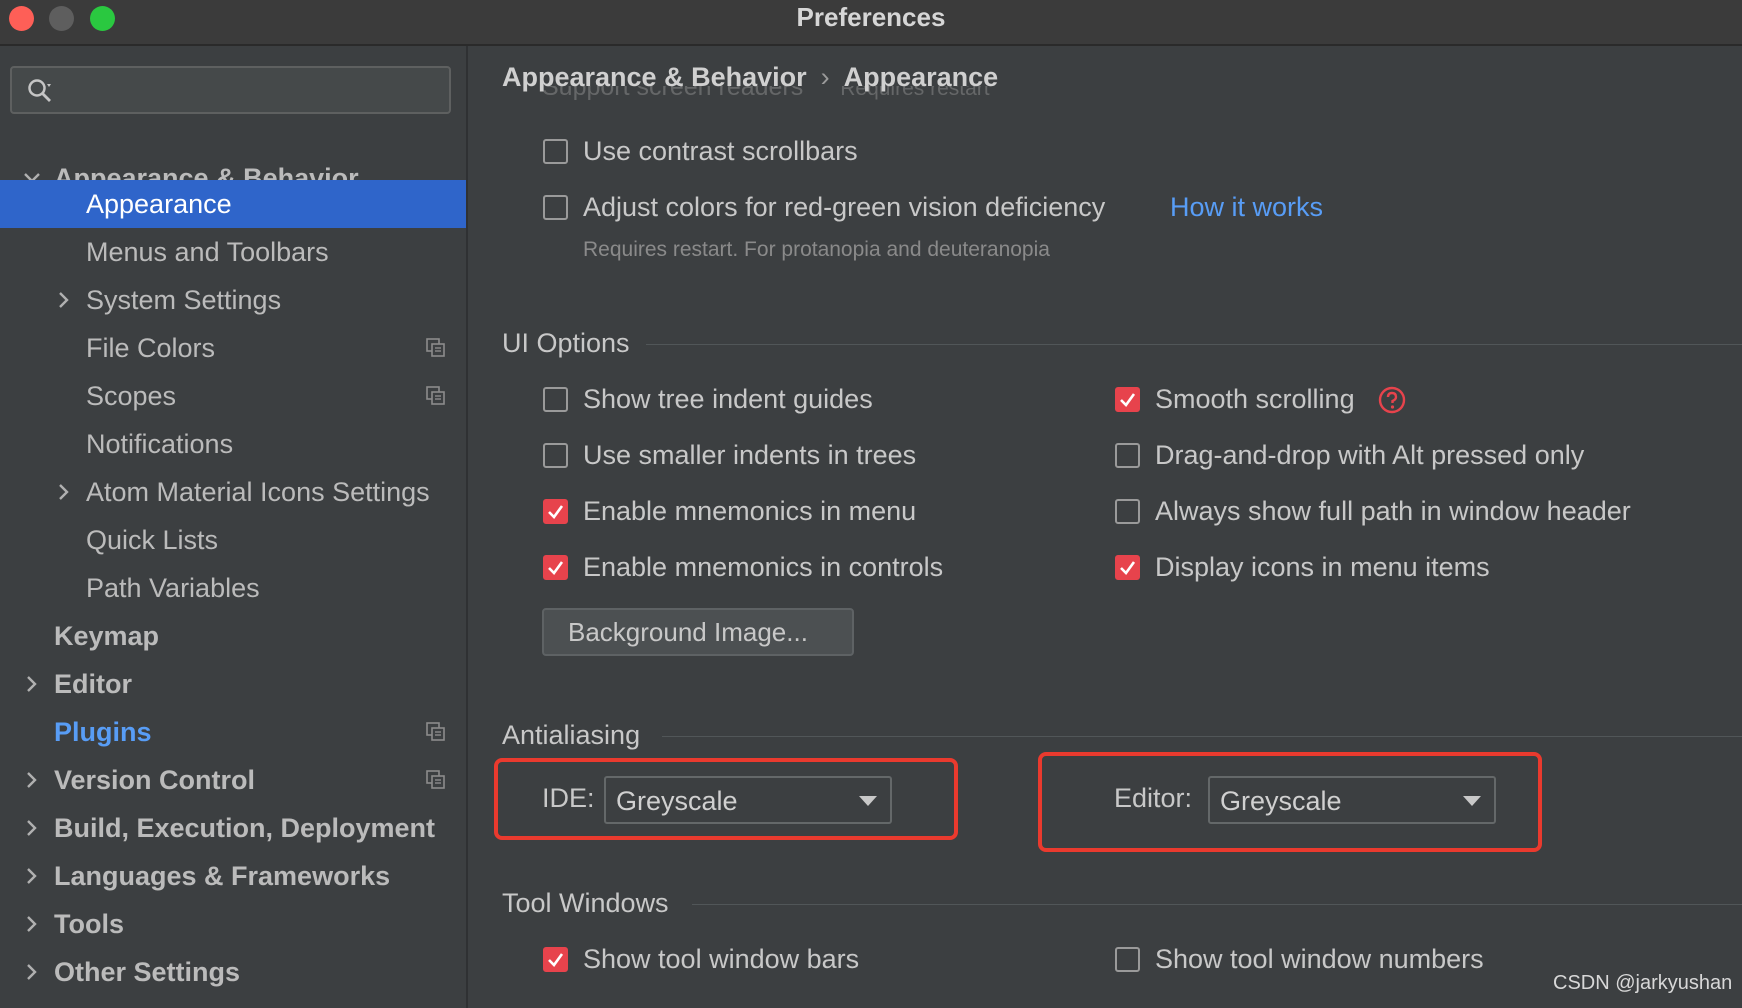 Image resolution: width=1742 pixels, height=1008 pixels. What do you see at coordinates (233, 396) in the screenshot?
I see `sidebar-item-scopes: Scopes` at bounding box center [233, 396].